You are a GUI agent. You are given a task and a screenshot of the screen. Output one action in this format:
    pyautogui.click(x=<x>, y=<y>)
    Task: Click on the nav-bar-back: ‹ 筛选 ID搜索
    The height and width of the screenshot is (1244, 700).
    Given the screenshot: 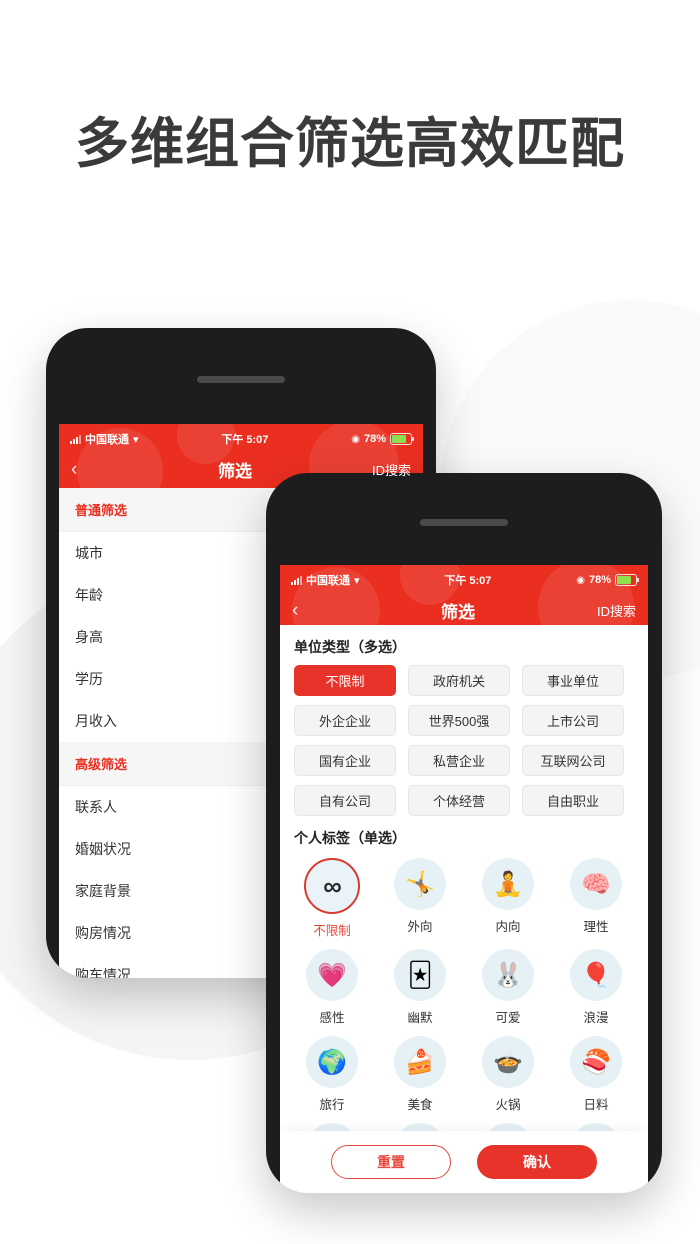 What is the action you would take?
    pyautogui.click(x=241, y=469)
    